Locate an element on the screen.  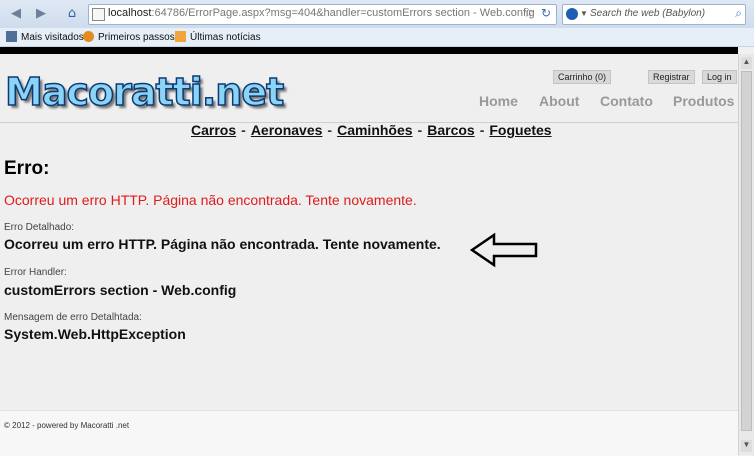
vertical-scrollbar: ▲ ▼ is located at coordinates (746, 254).